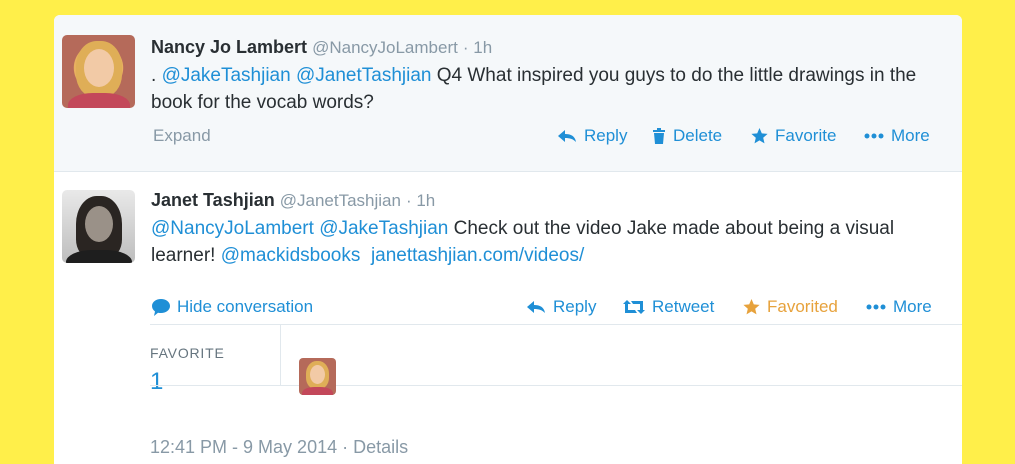 The image size is (1015, 464). I want to click on stats-bottom-divider, so click(556, 385).